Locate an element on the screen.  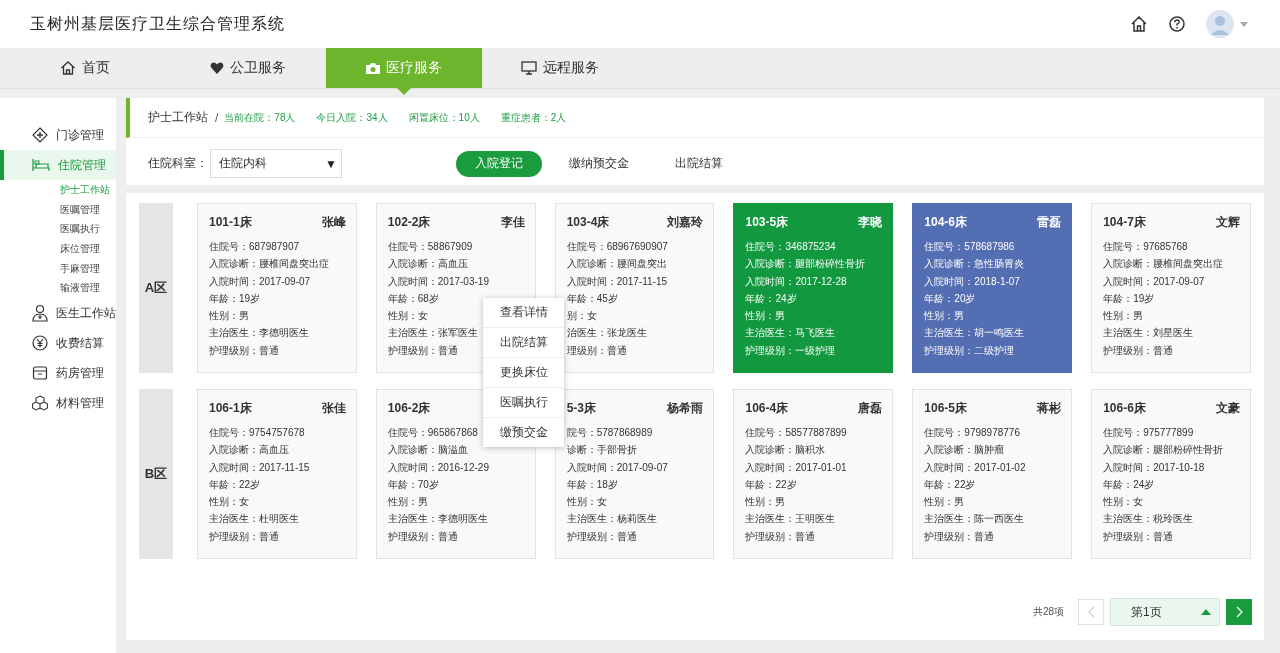
patient-detail: 住院号：965867868 is located at coordinates (432, 433).